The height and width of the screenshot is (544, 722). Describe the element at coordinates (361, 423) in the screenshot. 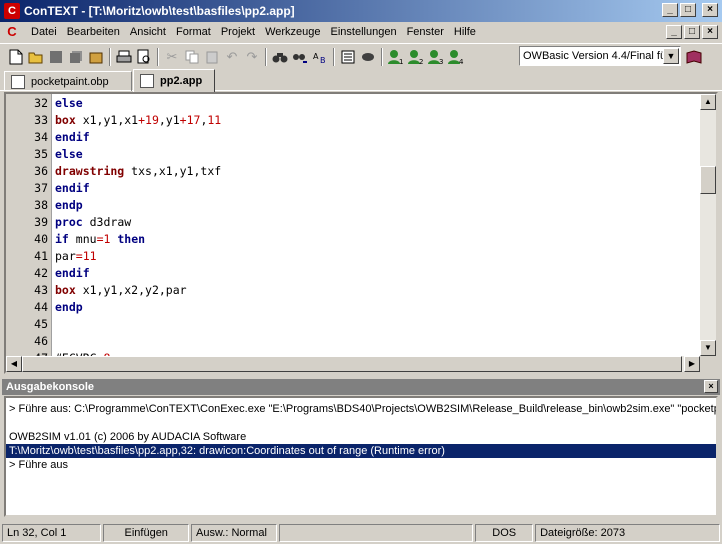

I see `console-line` at that location.